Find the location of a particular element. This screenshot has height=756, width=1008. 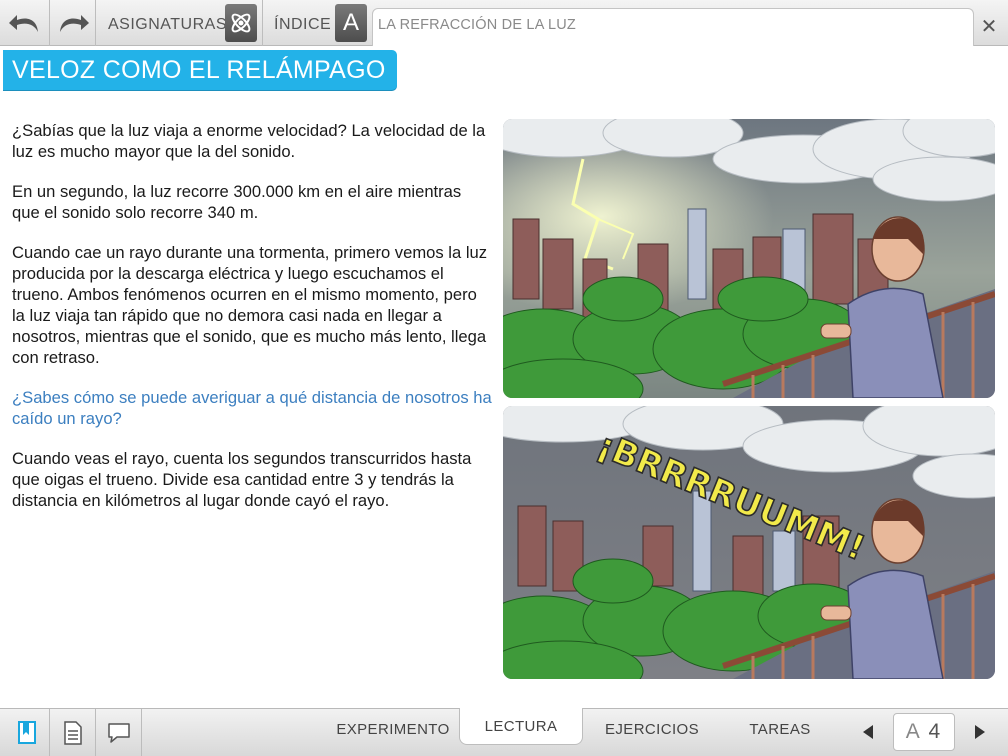

bookmark-button is located at coordinates (27, 732).